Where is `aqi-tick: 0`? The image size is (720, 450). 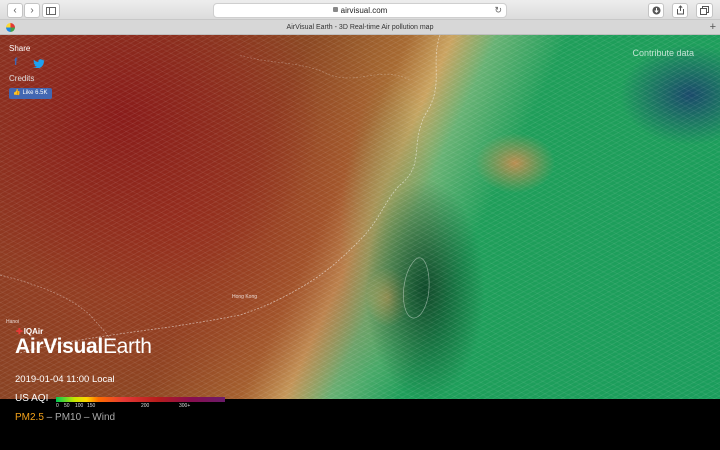 aqi-tick: 0 is located at coordinates (57, 406).